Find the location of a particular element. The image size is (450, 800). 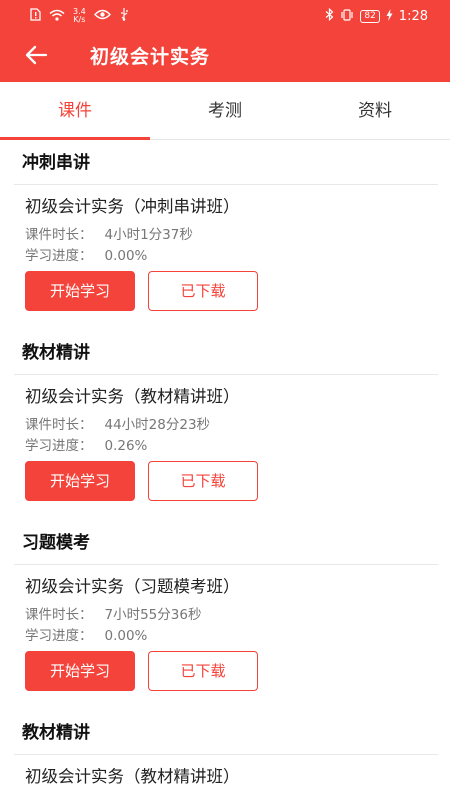

course-name: 初级会计实务（习题模考班） is located at coordinates (132, 587).